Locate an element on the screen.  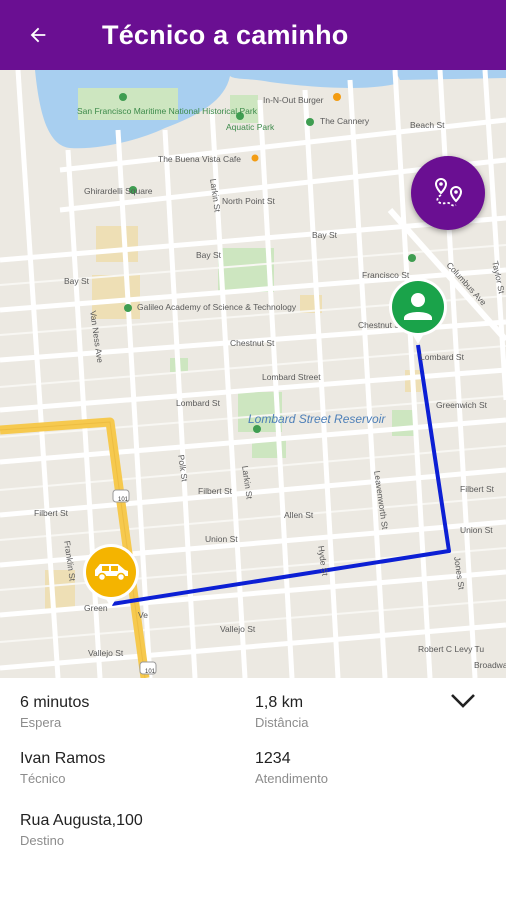
map-label: The Cannery is located at coordinates (345, 121).